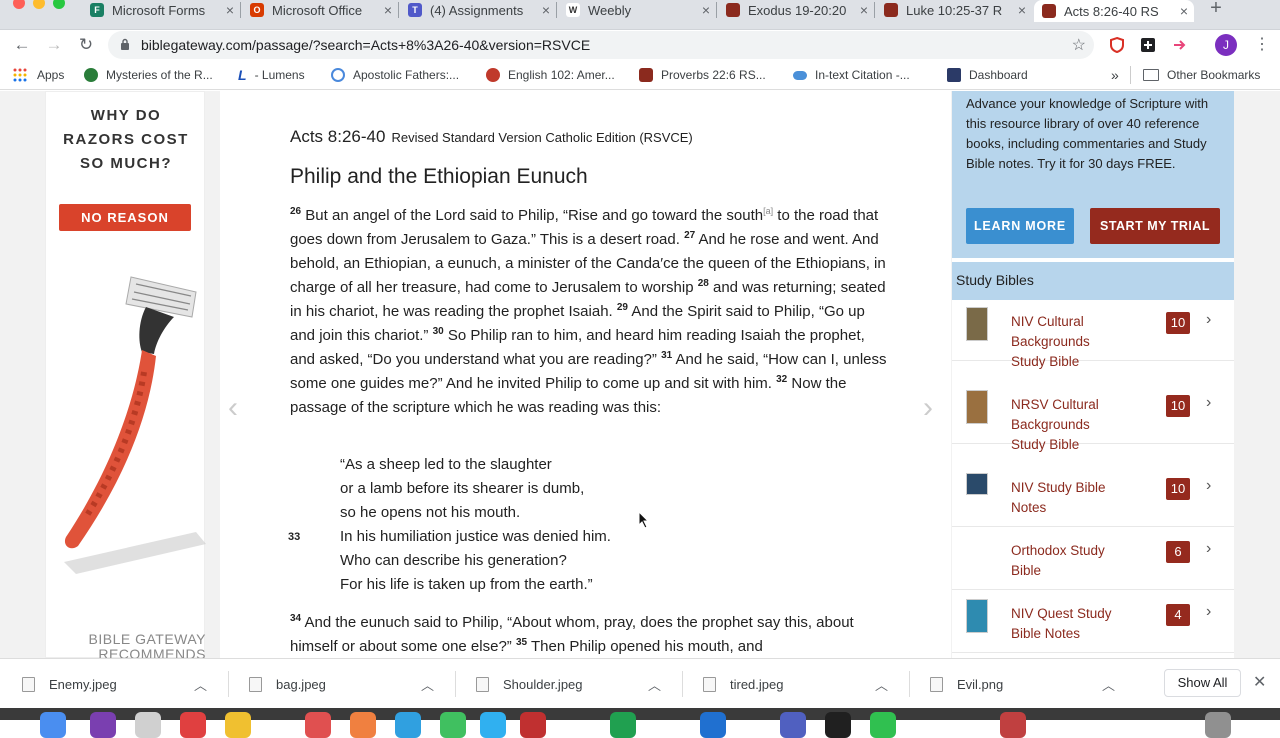 The height and width of the screenshot is (738, 1280). I want to click on download-item: tired.jpeg ︿, so click(784, 684).